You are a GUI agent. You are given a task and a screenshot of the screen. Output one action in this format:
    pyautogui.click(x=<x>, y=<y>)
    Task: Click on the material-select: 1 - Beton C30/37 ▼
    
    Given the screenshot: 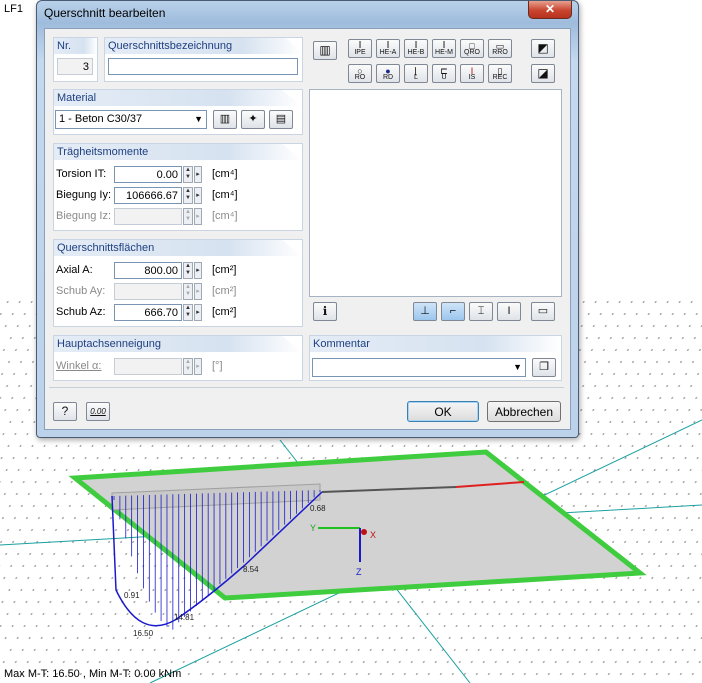 What is the action you would take?
    pyautogui.click(x=131, y=119)
    